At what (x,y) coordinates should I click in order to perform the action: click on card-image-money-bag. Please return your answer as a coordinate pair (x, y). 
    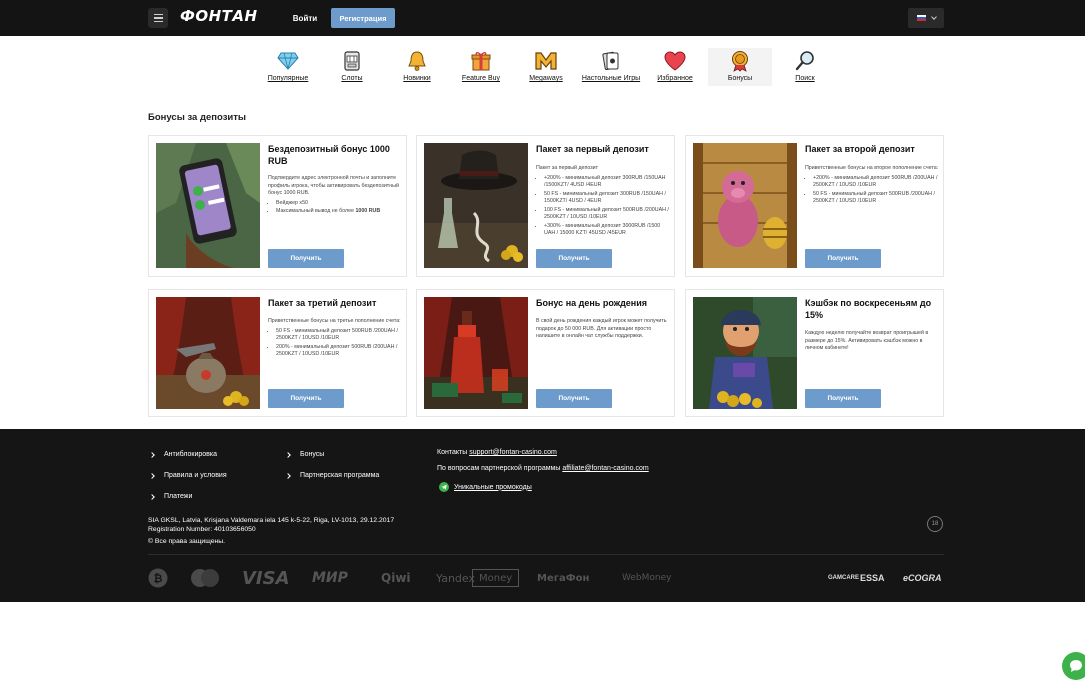
    Looking at the image, I should click on (208, 353).